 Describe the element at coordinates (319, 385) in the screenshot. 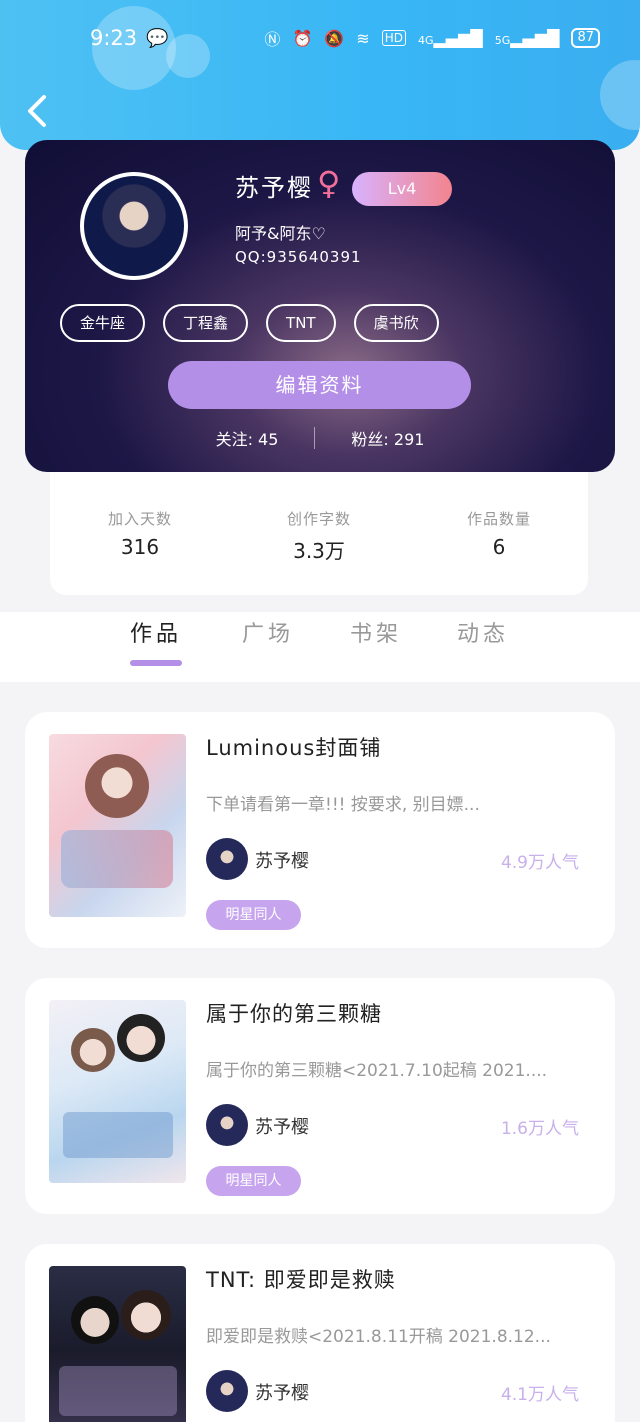

I see `edit-profile-button: 编辑资料` at that location.